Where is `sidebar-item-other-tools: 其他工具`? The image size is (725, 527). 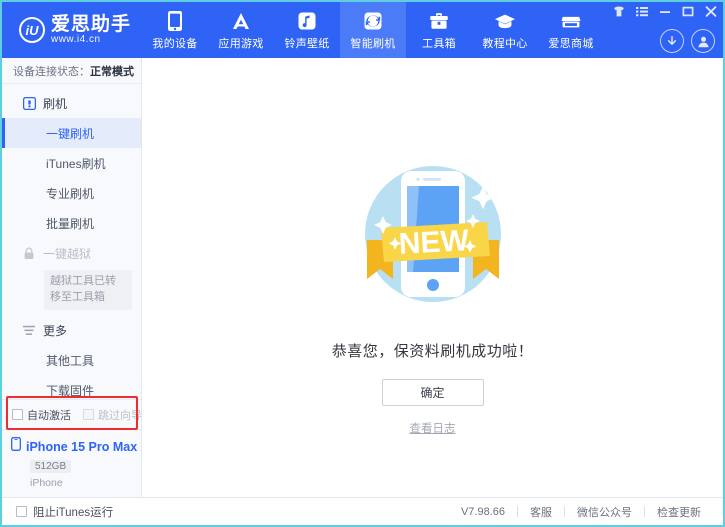 sidebar-item-other-tools: 其他工具 is located at coordinates (71, 361).